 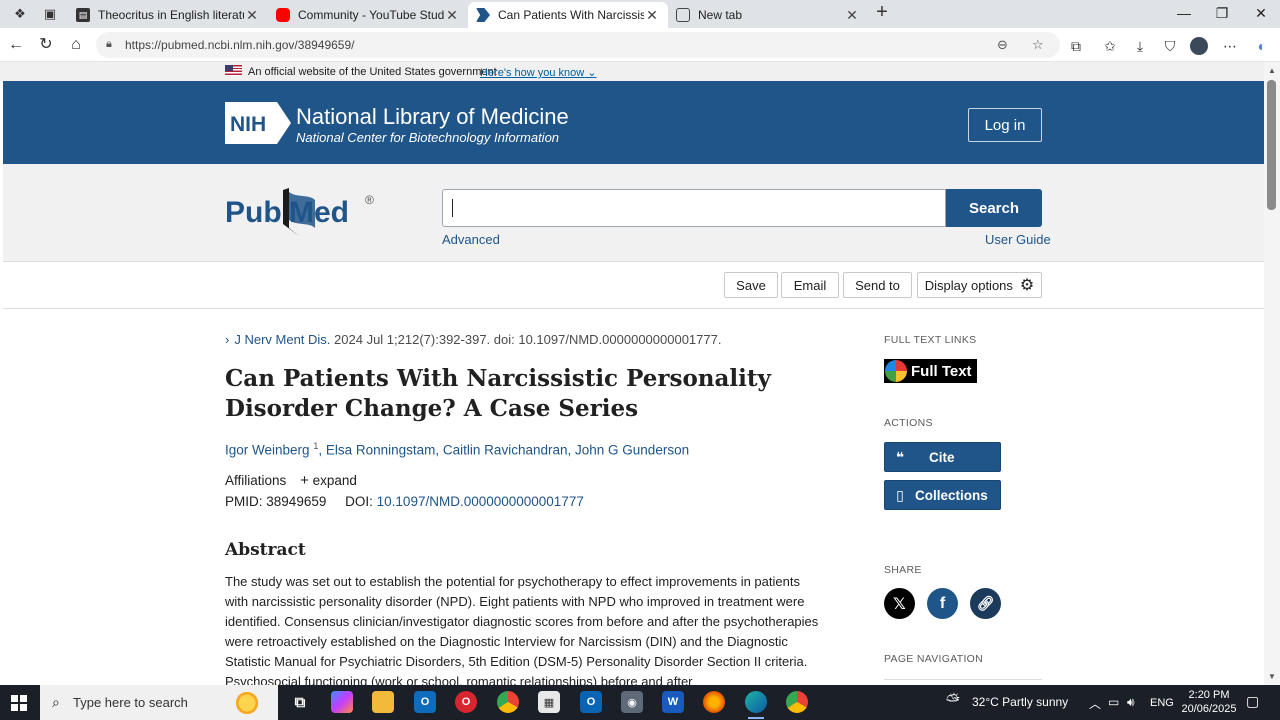 What do you see at coordinates (425, 702) in the screenshot?
I see `outlook-icon: O` at bounding box center [425, 702].